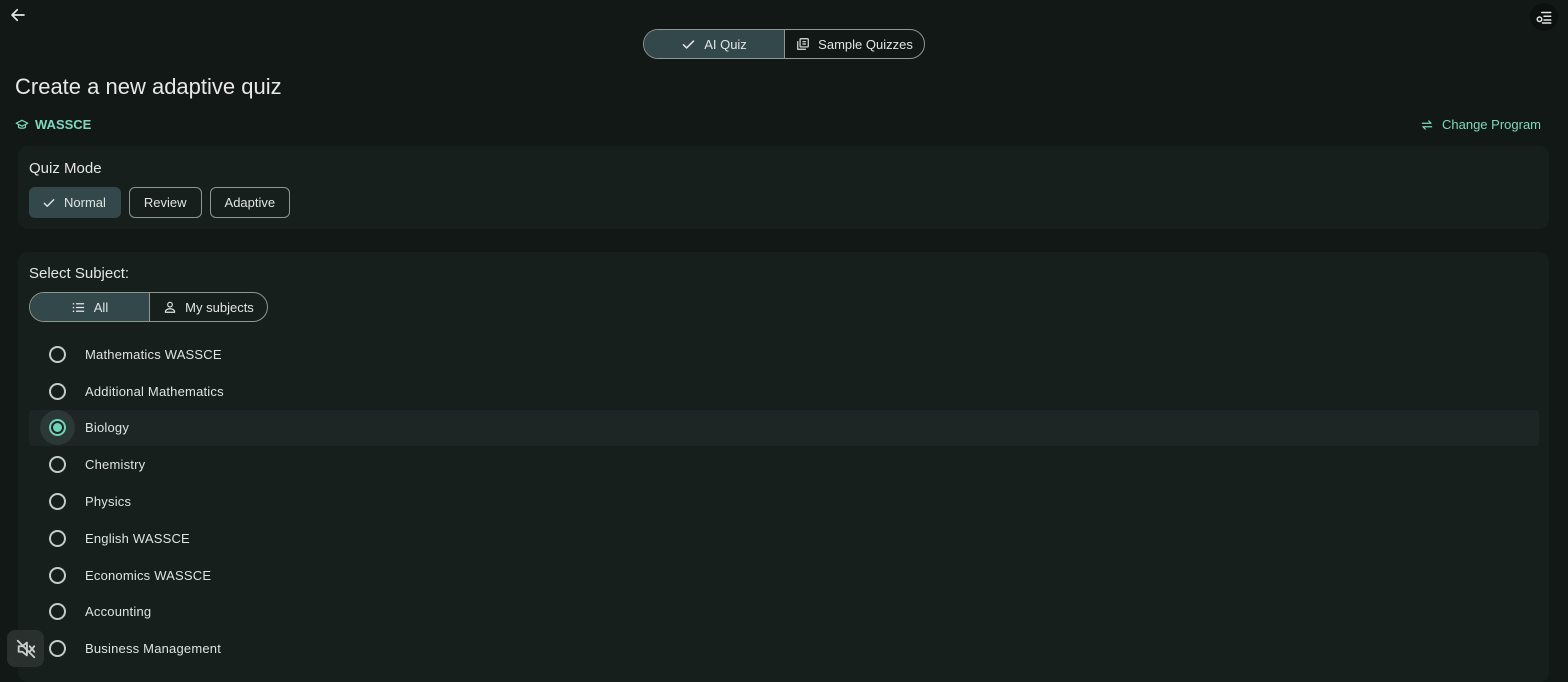 Image resolution: width=1568 pixels, height=682 pixels. Describe the element at coordinates (101, 307) in the screenshot. I see `filter-label: All` at that location.